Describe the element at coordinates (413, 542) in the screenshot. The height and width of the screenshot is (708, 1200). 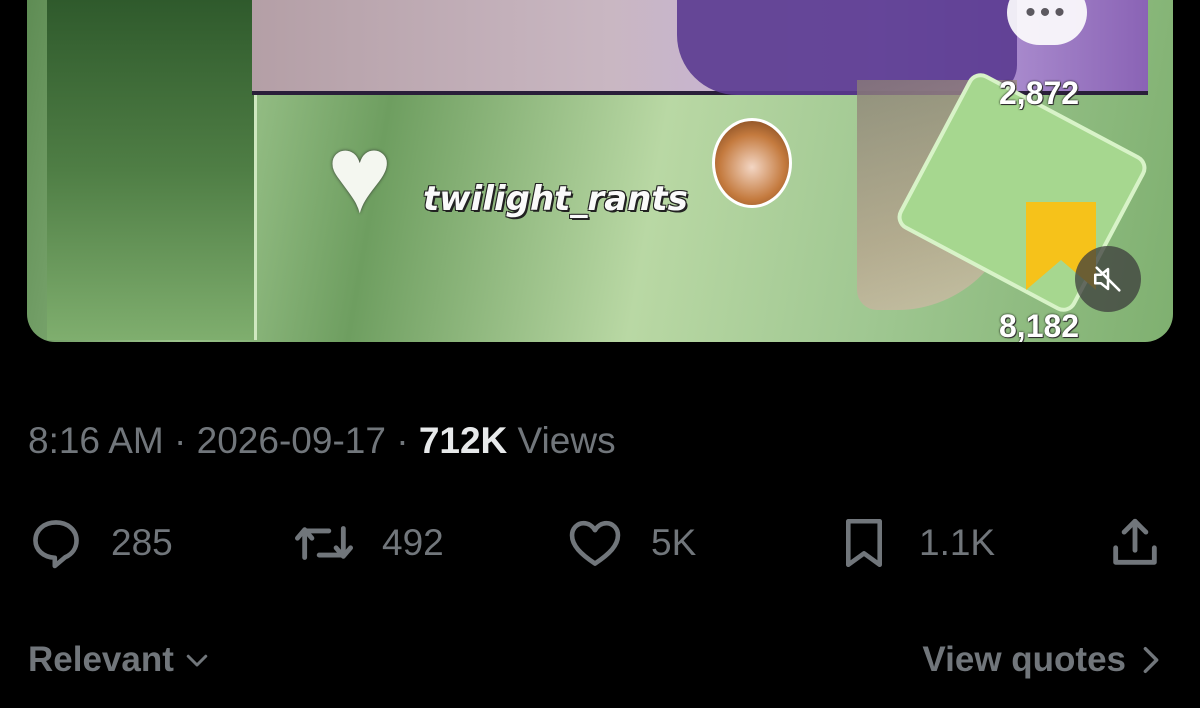
I see `repost-count: 492` at that location.